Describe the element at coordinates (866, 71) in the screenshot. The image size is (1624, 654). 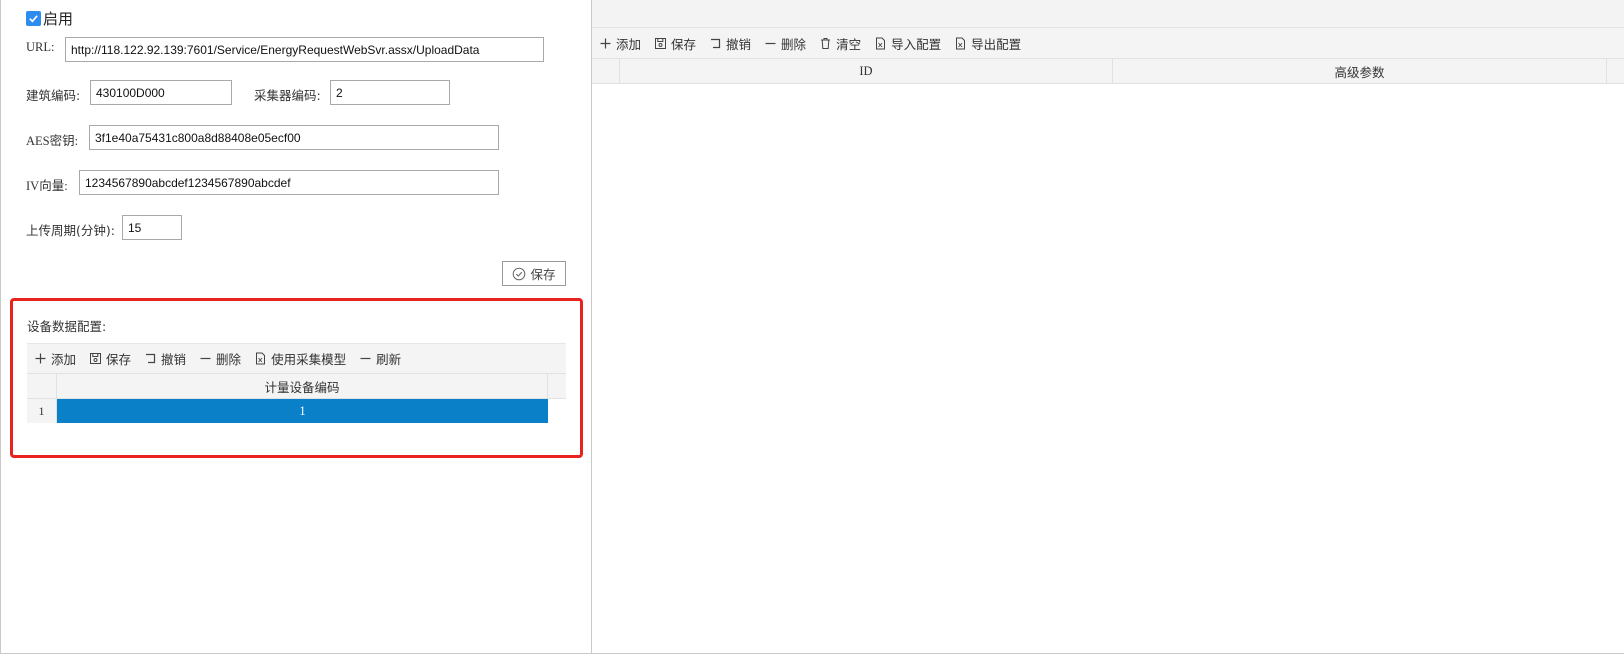
I see `column-header-id: ID` at that location.